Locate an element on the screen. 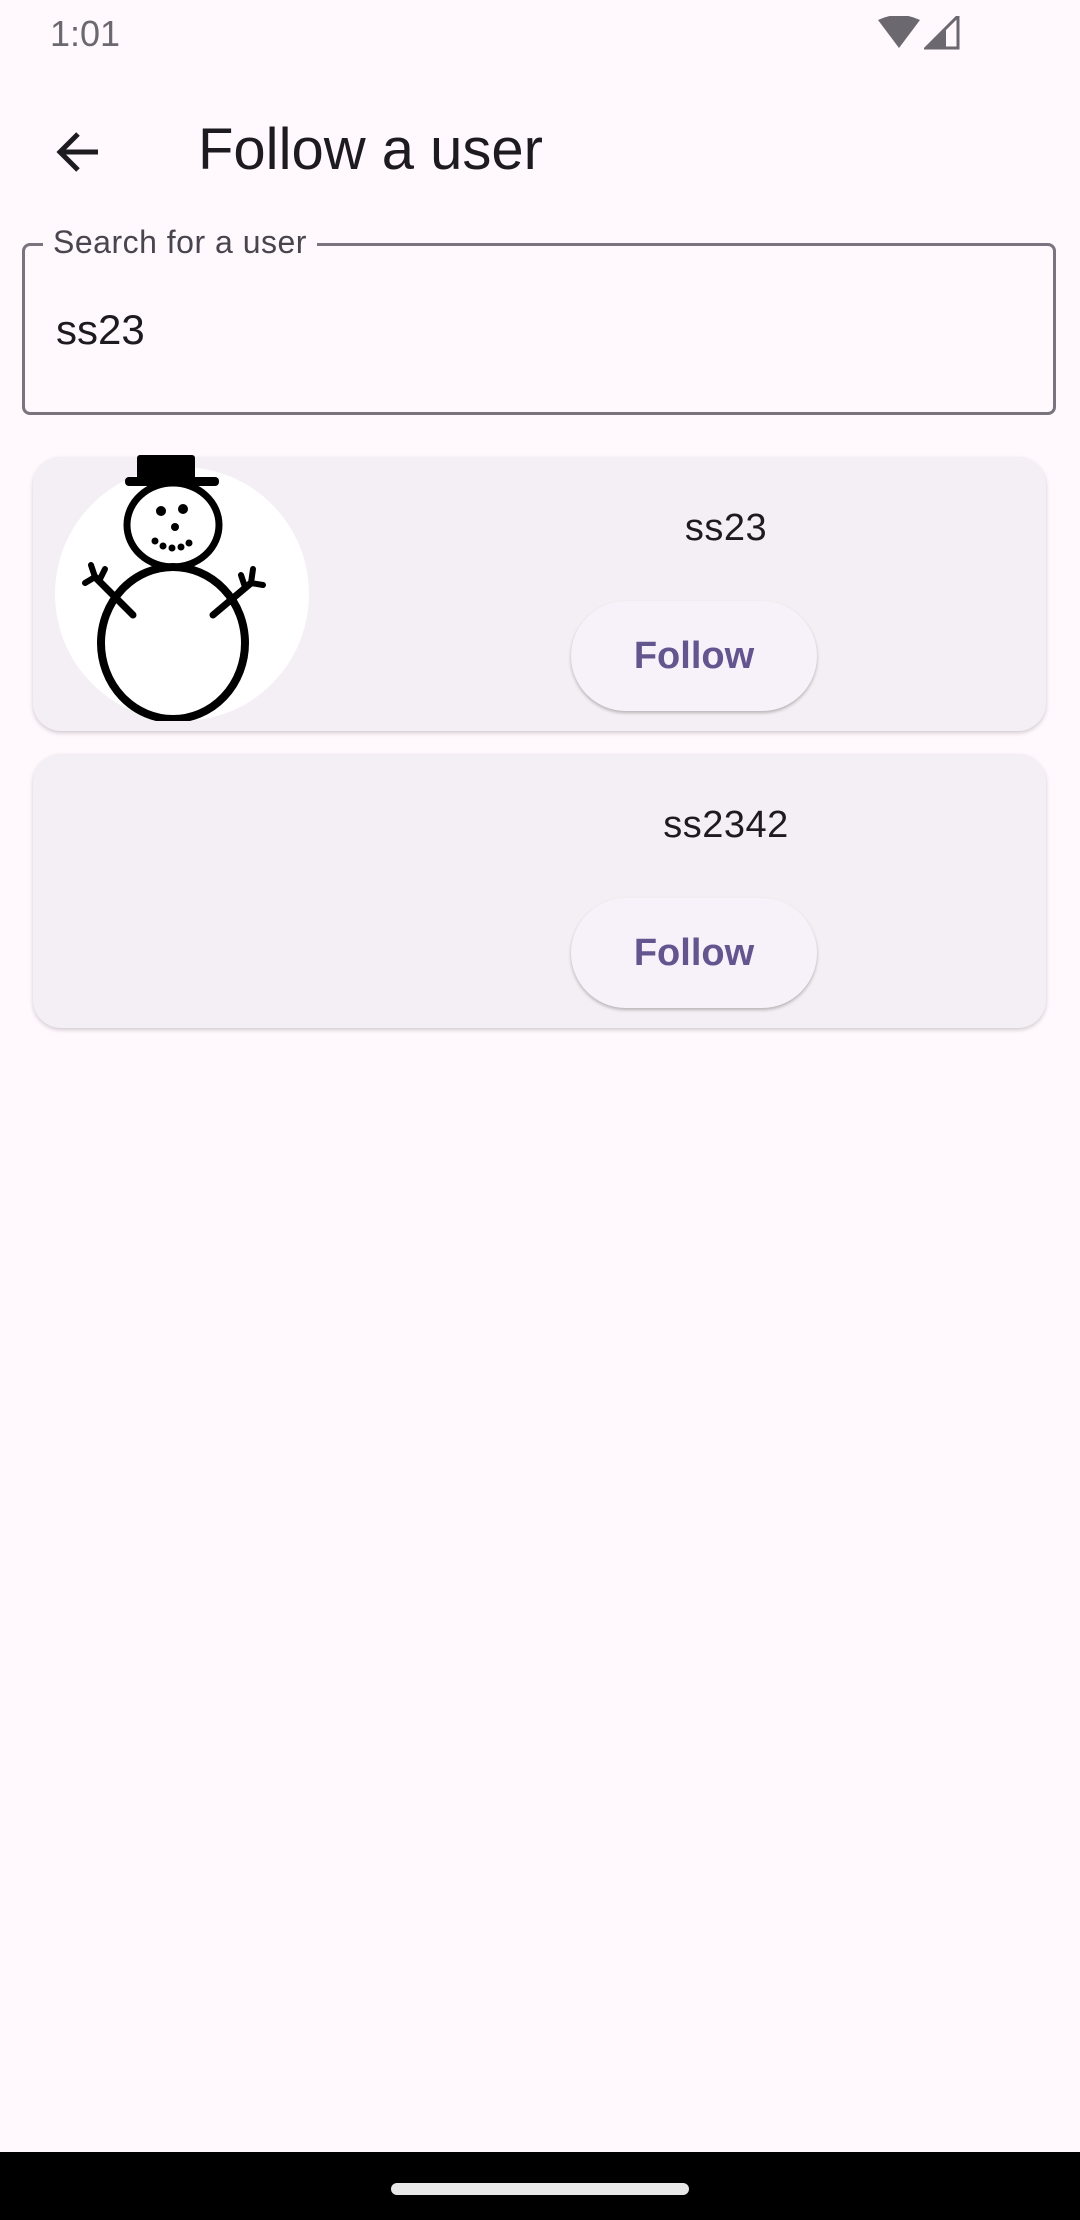 The width and height of the screenshot is (1080, 2220). avatar is located at coordinates (182, 588).